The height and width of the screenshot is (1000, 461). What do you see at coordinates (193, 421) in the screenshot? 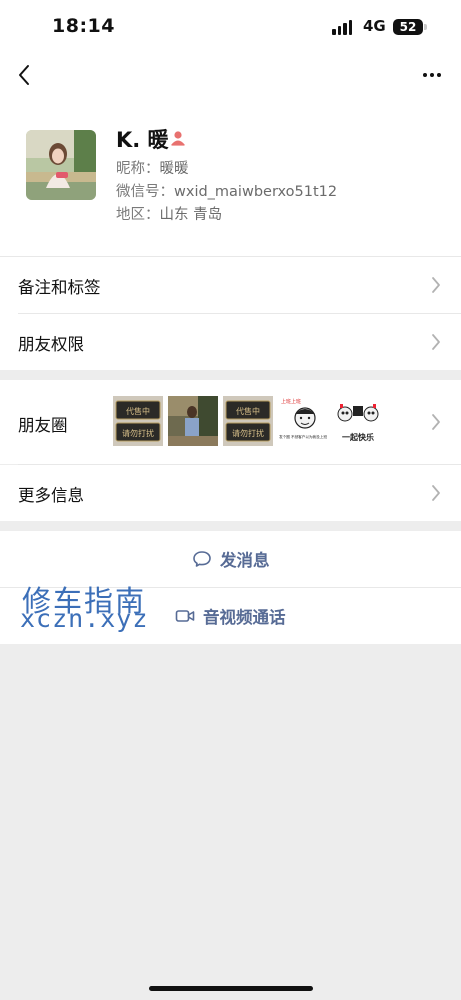
I see `moment-thumbnail-photo` at bounding box center [193, 421].